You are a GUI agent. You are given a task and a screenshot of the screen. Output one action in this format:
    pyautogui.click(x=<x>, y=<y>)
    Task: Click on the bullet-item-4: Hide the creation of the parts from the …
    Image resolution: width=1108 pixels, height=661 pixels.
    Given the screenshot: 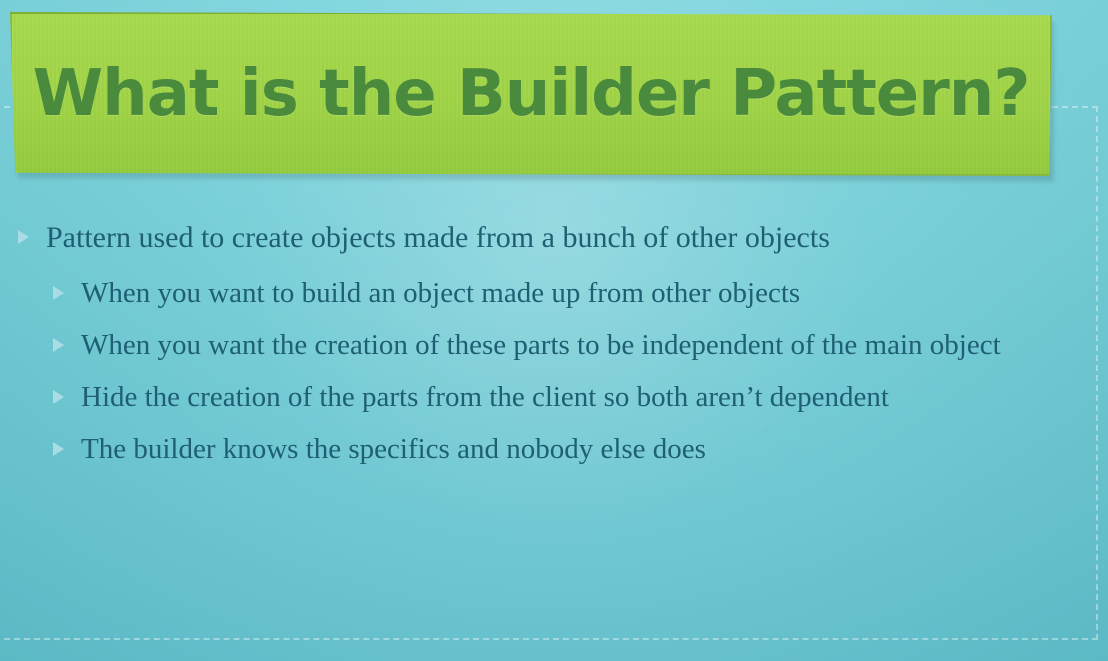 What is the action you would take?
    pyautogui.click(x=538, y=397)
    